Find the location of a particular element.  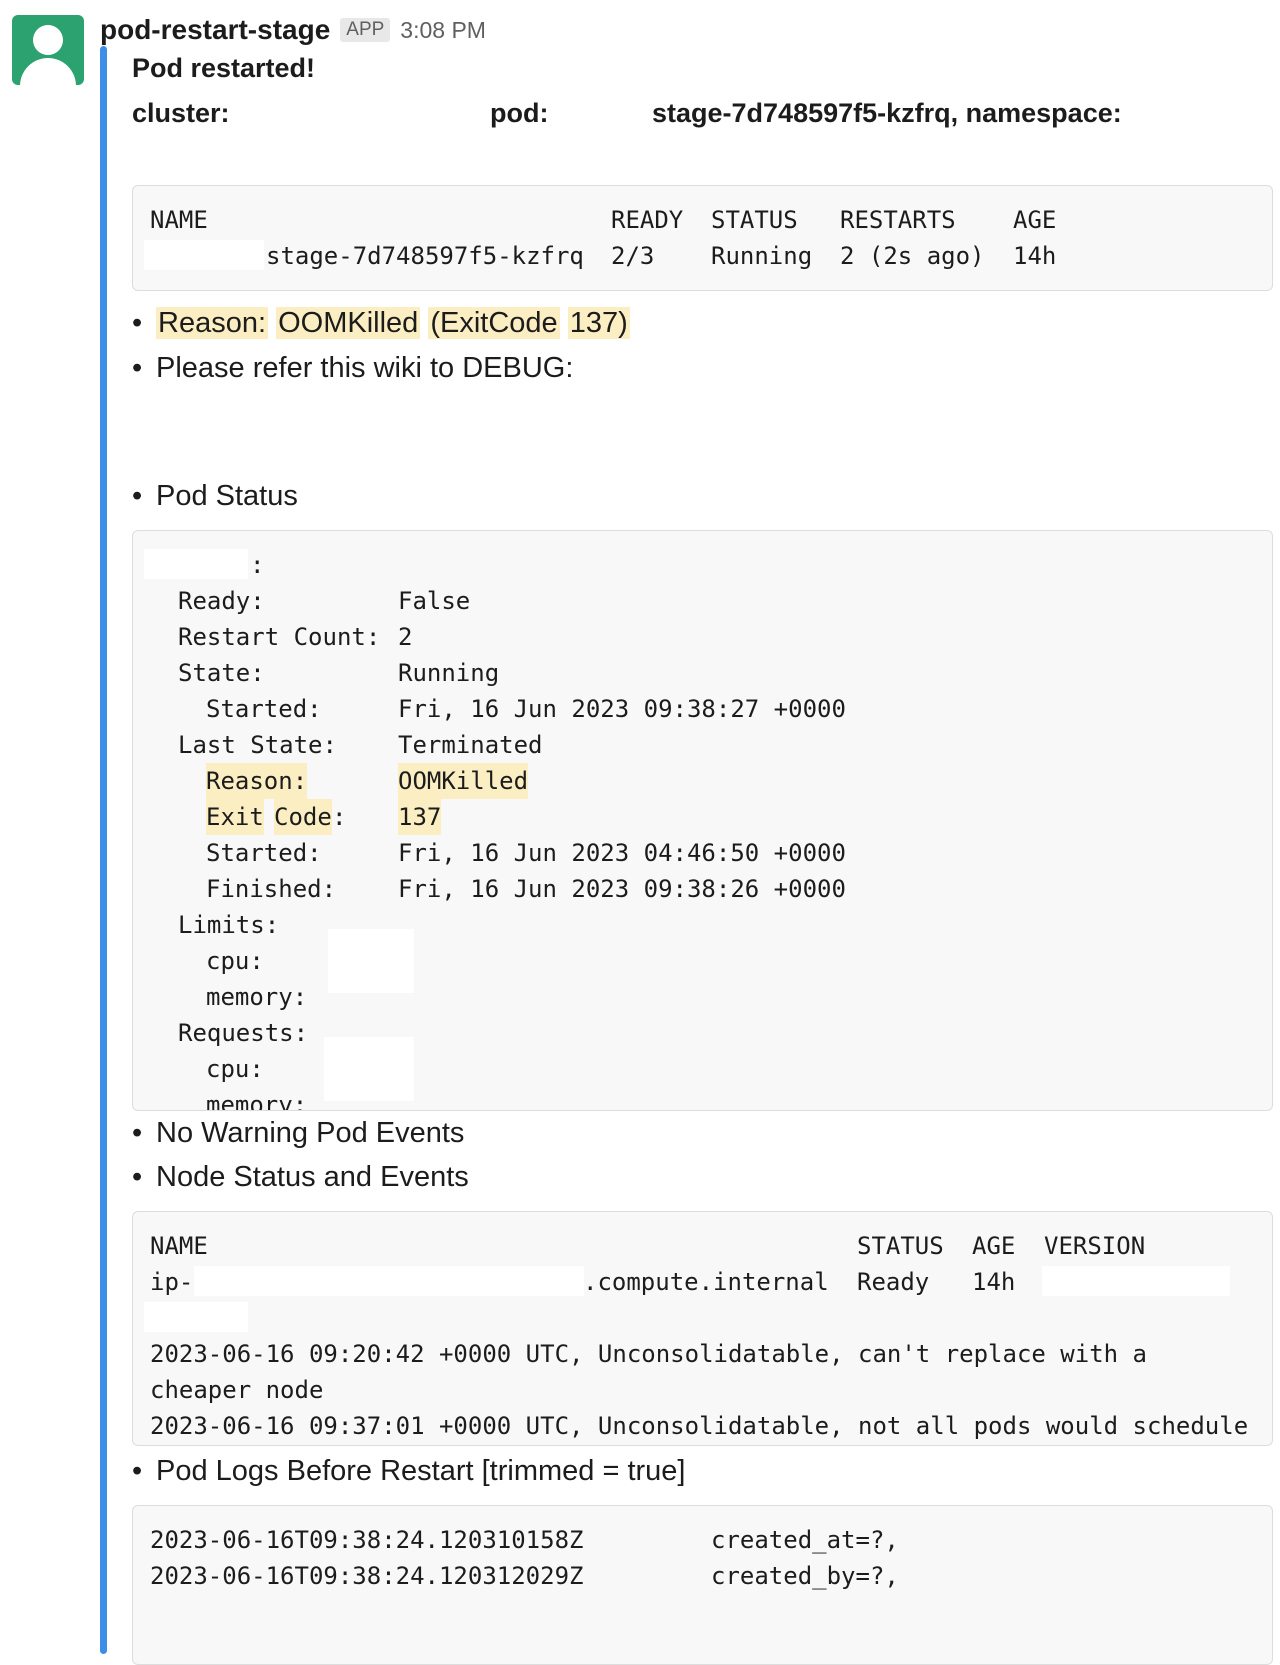

status-row: Limits: is located at coordinates (711, 925).